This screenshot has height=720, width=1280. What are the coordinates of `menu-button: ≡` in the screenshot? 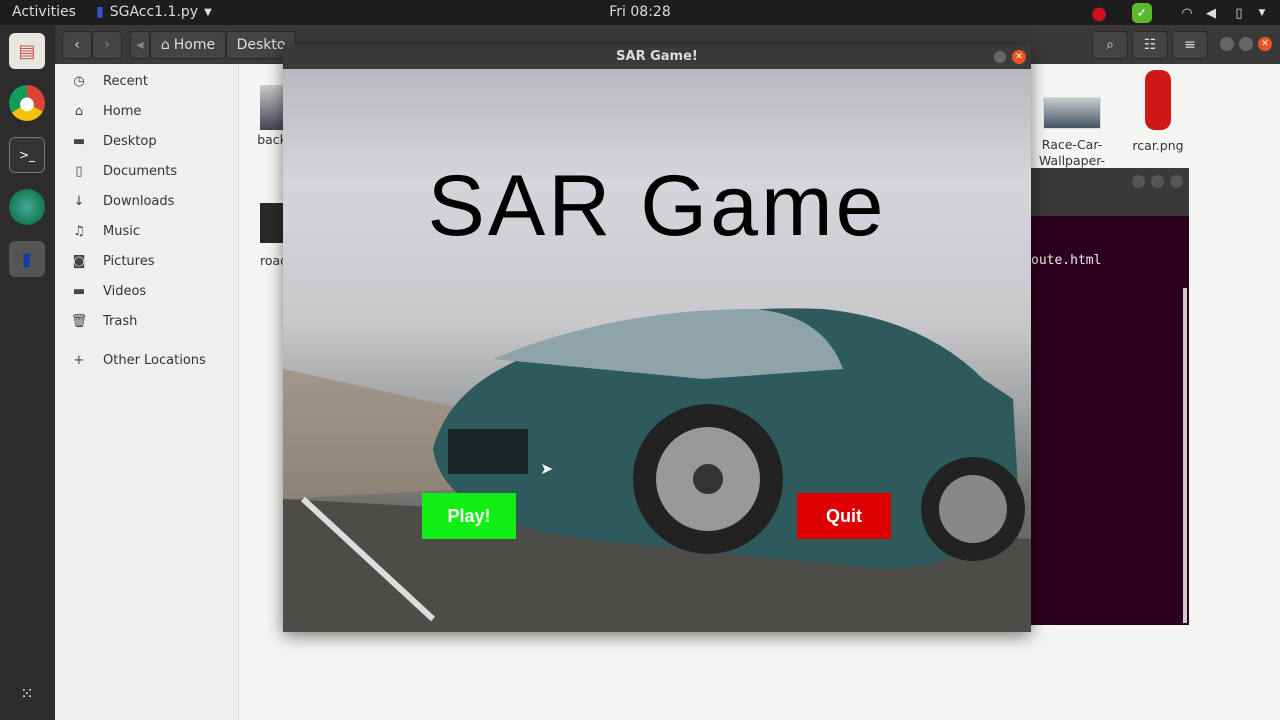 It's located at (1190, 45).